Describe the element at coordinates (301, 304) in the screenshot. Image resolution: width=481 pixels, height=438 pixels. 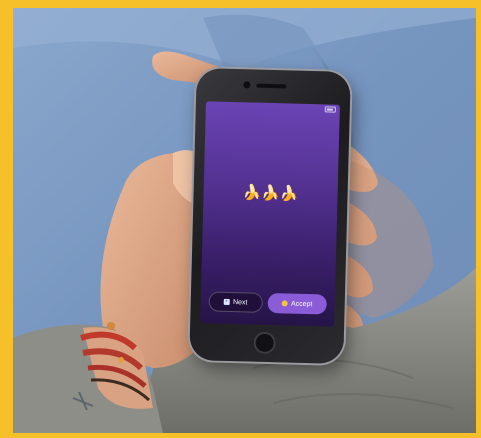
I see `accept-button-label: Accept` at that location.